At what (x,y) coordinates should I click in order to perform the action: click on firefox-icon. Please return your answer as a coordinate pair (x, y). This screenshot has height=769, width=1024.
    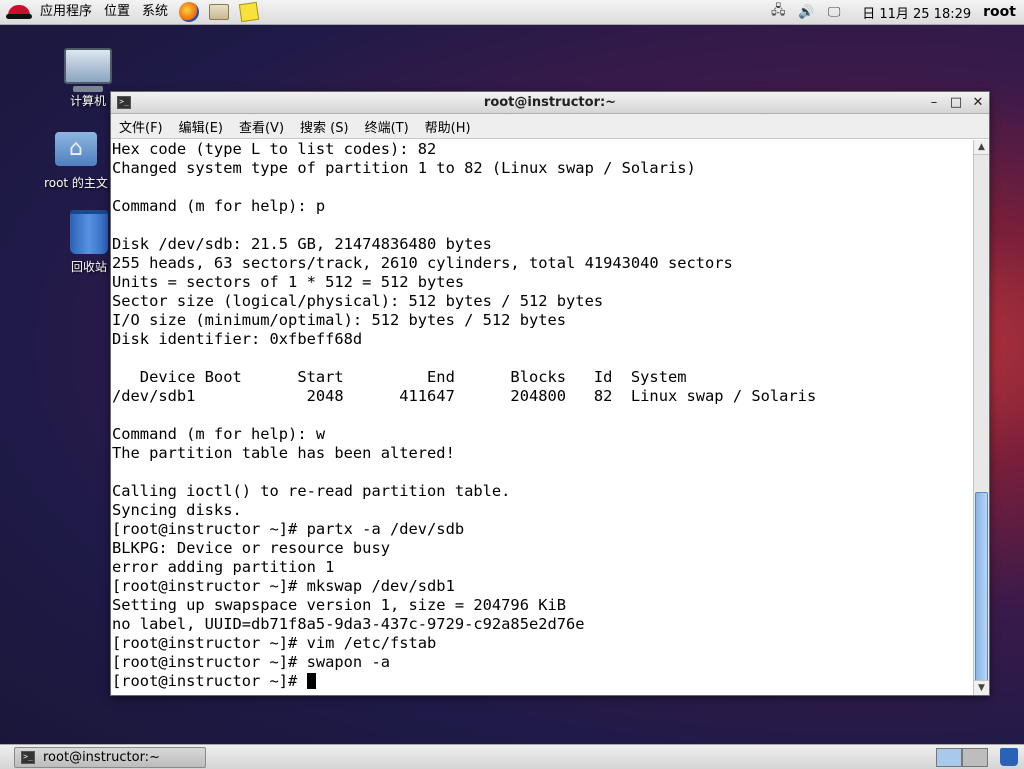
    Looking at the image, I should click on (189, 12).